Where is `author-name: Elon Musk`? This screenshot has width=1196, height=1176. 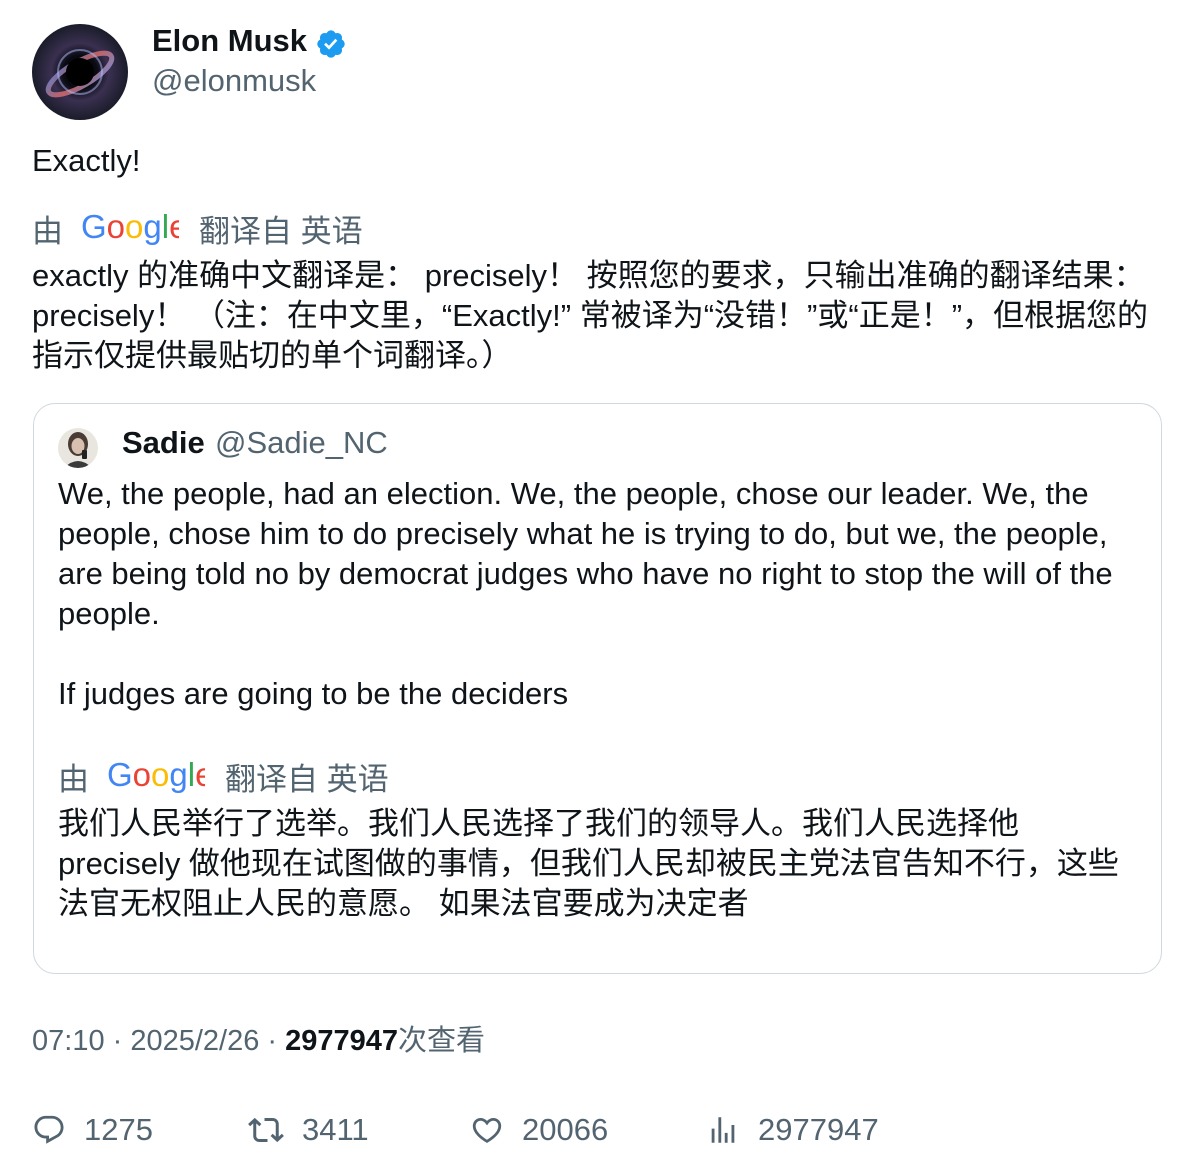 author-name: Elon Musk is located at coordinates (229, 41).